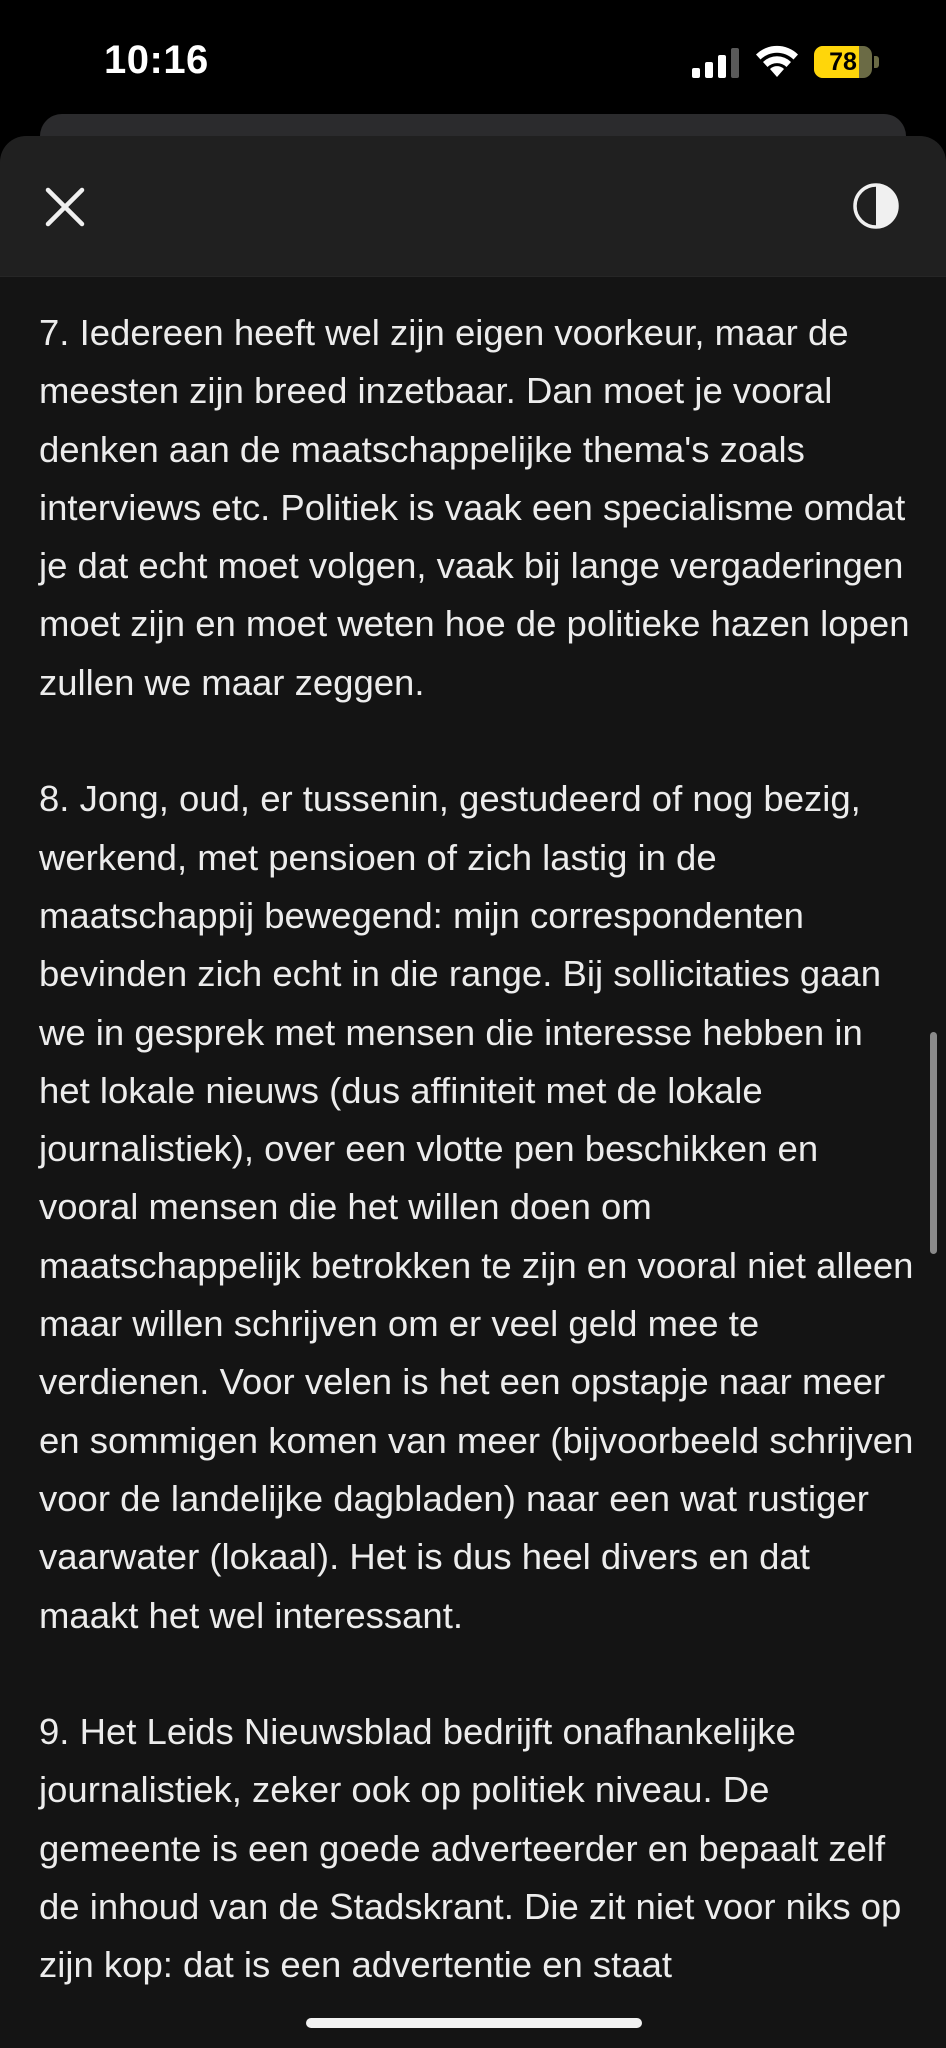  What do you see at coordinates (933, 1143) in the screenshot?
I see `scrollbar` at bounding box center [933, 1143].